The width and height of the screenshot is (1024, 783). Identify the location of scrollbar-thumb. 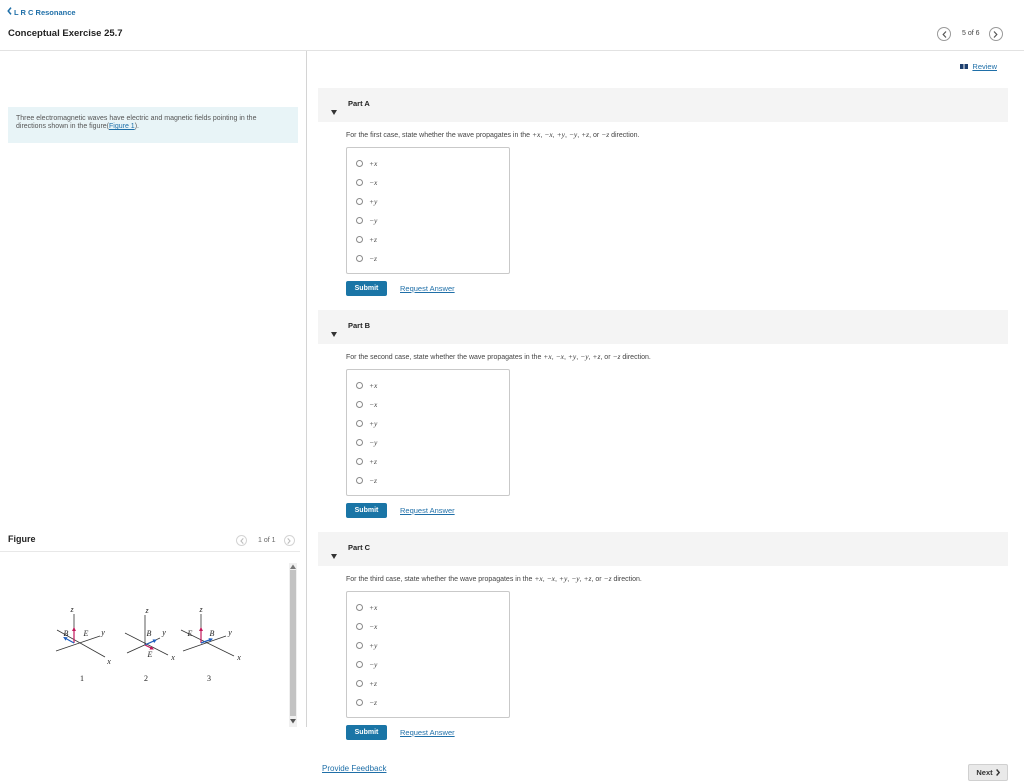
(293, 643).